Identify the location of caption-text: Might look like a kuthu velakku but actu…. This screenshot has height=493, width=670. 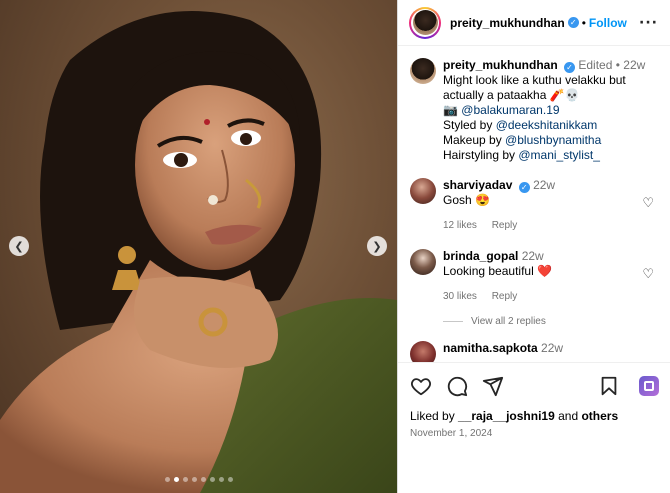
(534, 87).